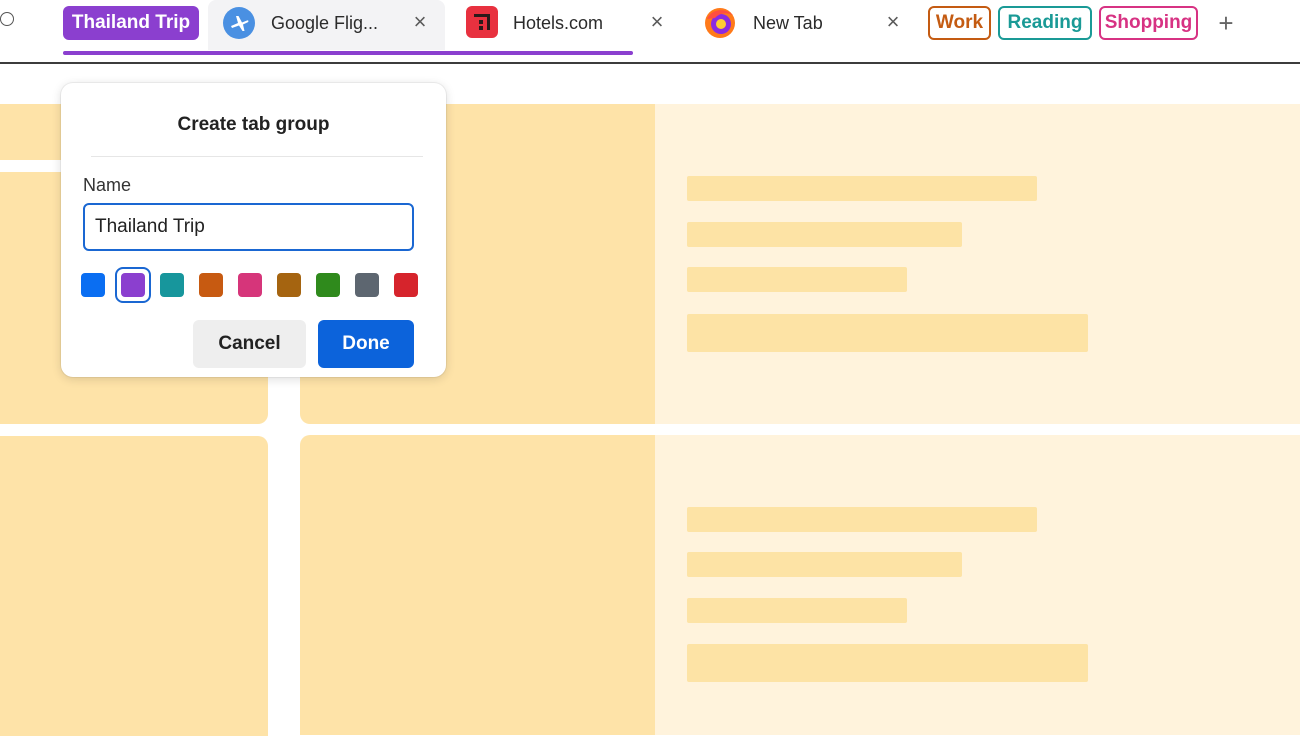  Describe the element at coordinates (248, 227) in the screenshot. I see `group-name-input` at that location.